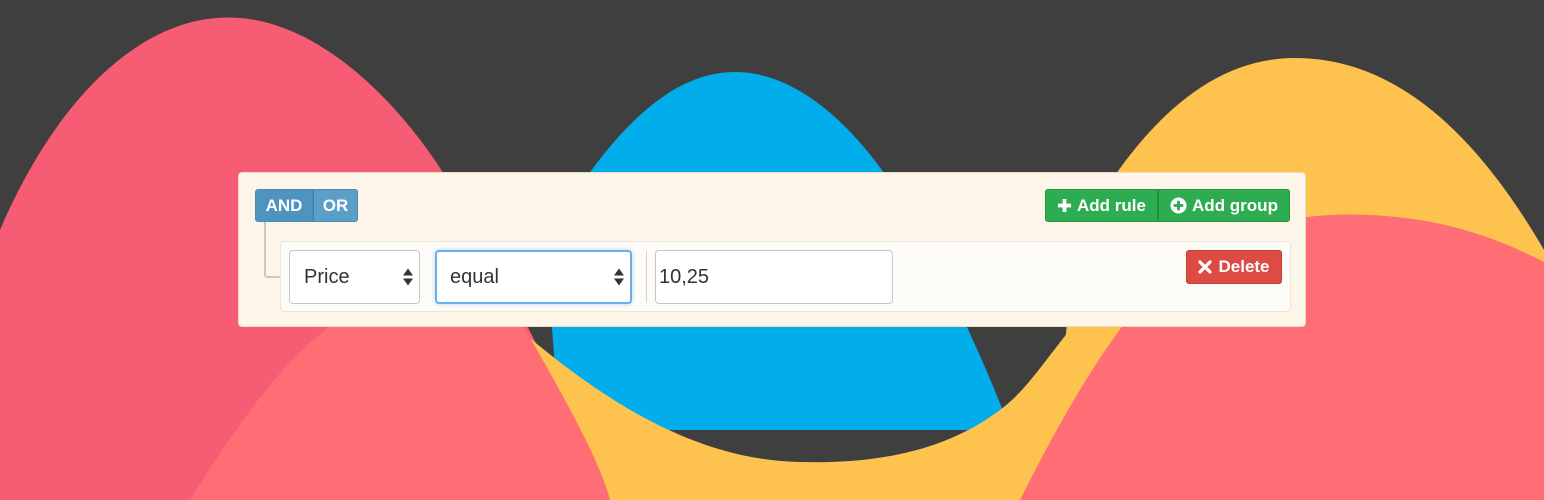  What do you see at coordinates (354, 277) in the screenshot?
I see `field-select: Price` at bounding box center [354, 277].